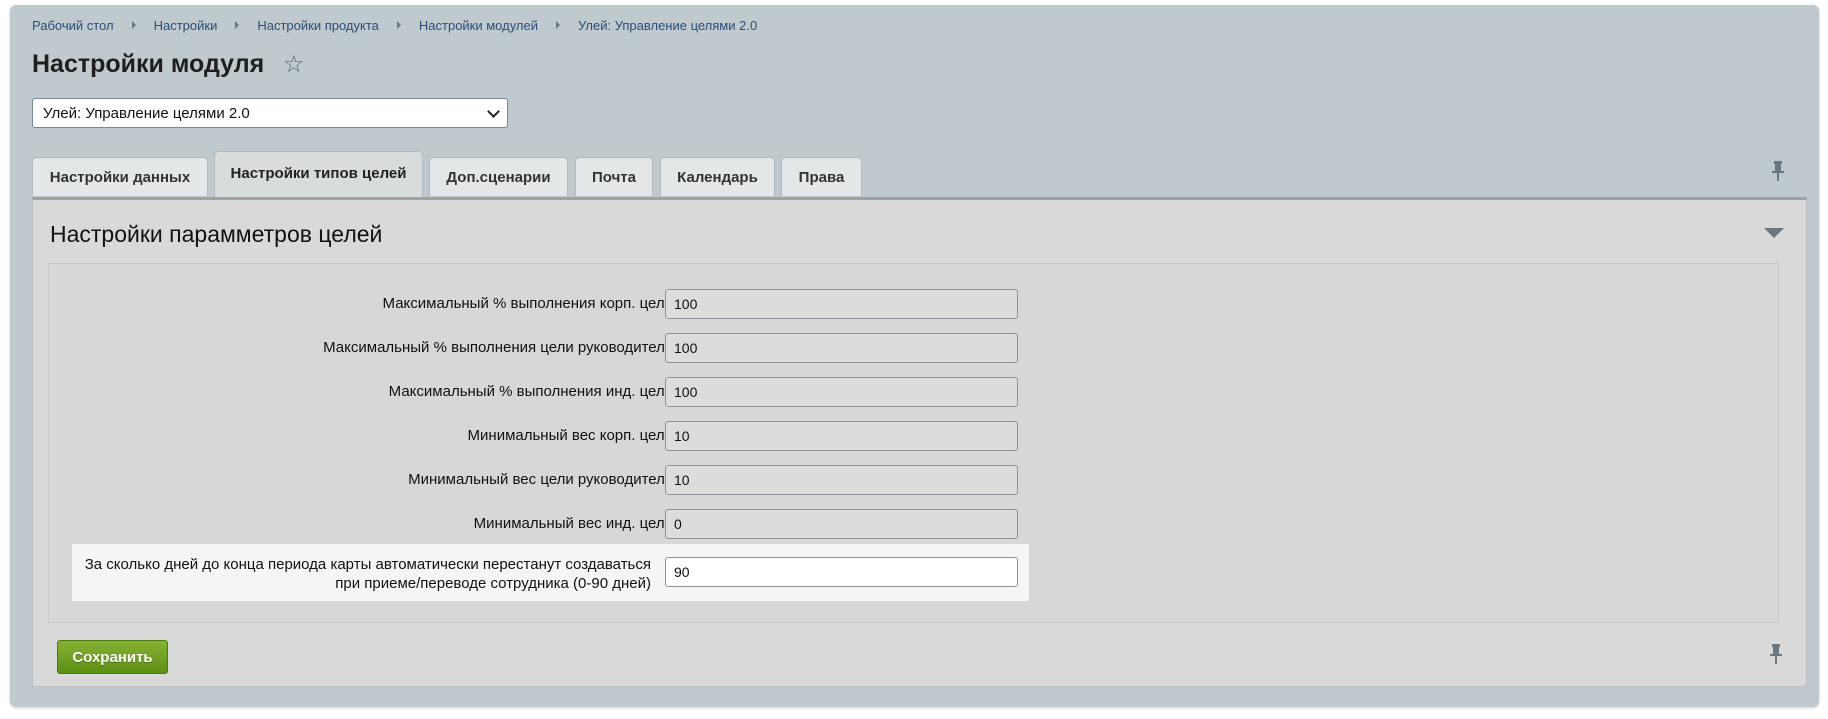  I want to click on min-individual-weight-input, so click(841, 524).